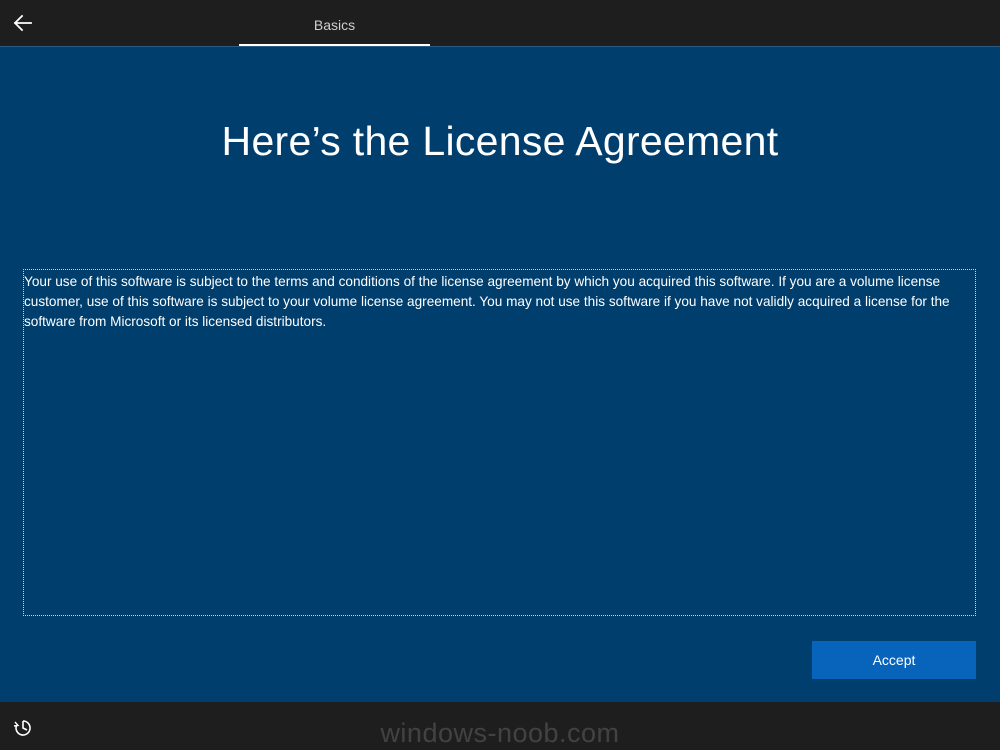  What do you see at coordinates (500, 23) in the screenshot?
I see `top-bar: Basics` at bounding box center [500, 23].